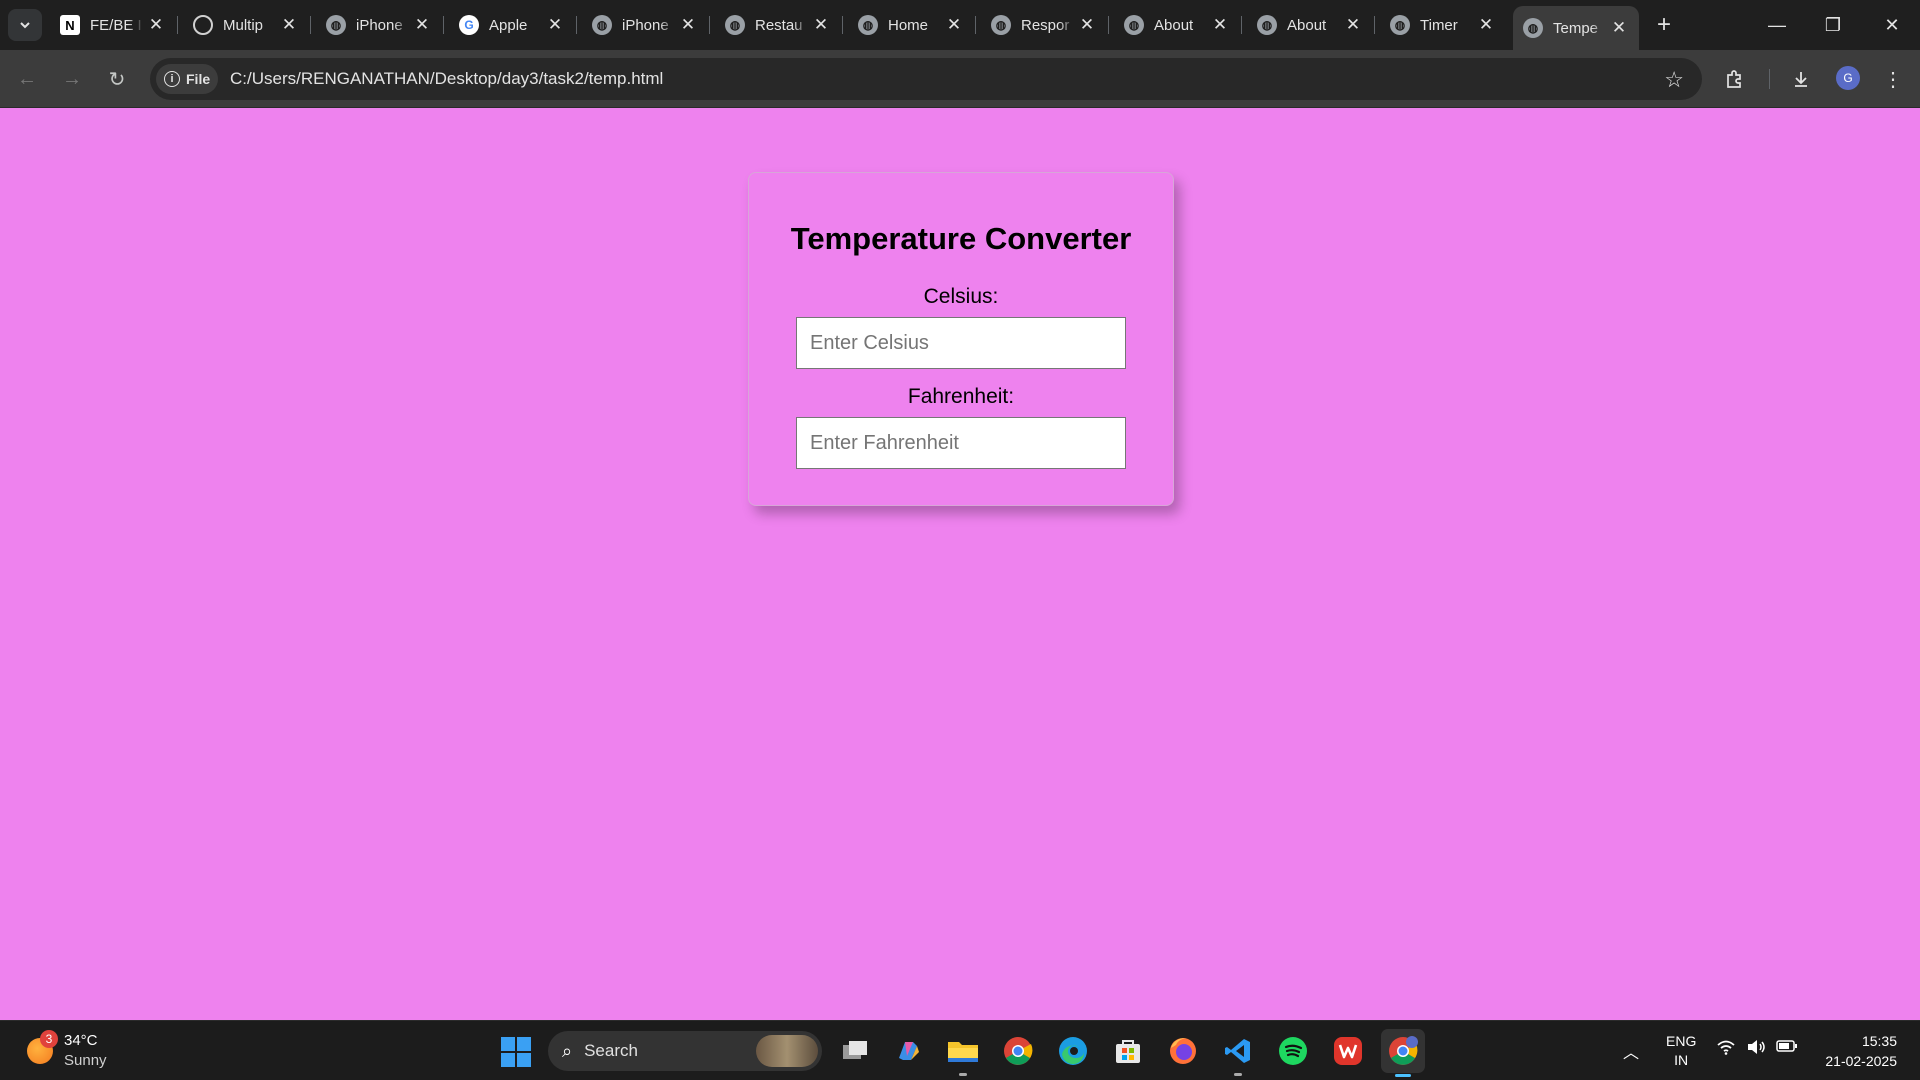 Image resolution: width=1920 pixels, height=1080 pixels. I want to click on edge-icon, so click(1073, 1051).